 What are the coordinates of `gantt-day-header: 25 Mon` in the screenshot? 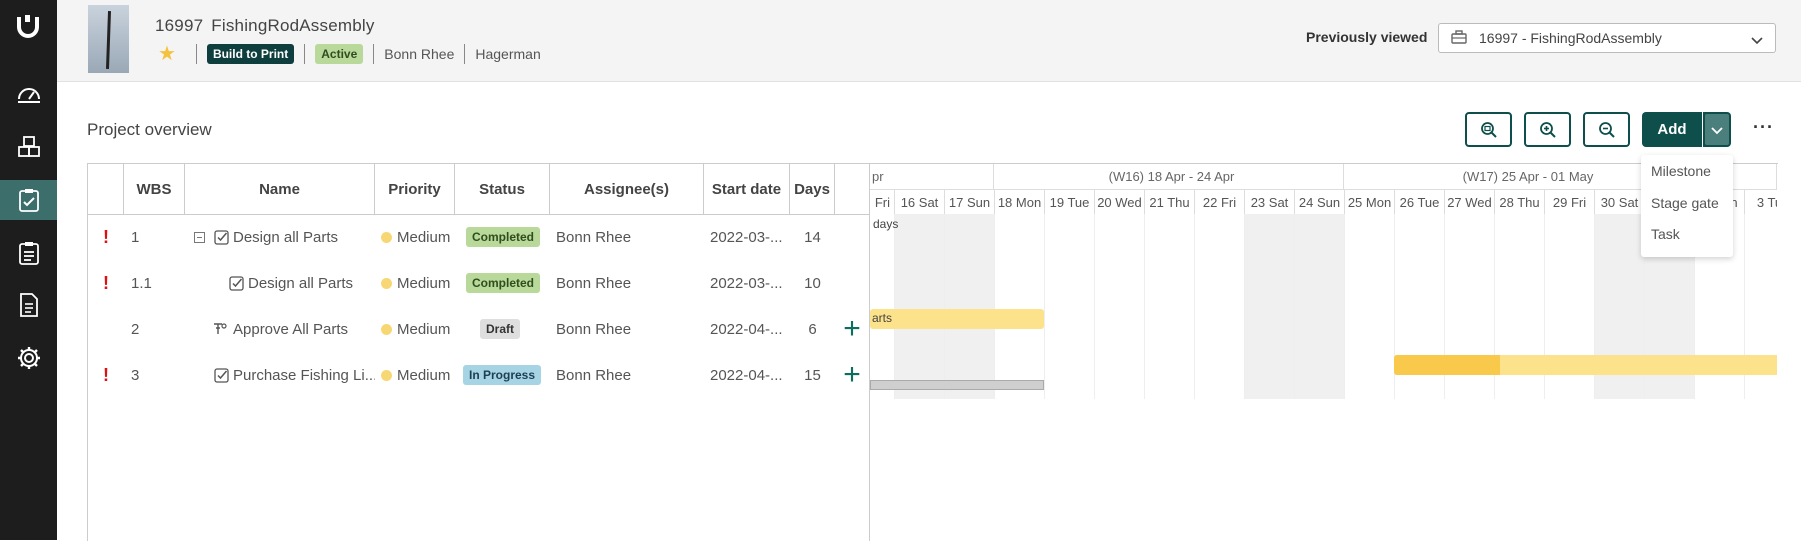 It's located at (1370, 201).